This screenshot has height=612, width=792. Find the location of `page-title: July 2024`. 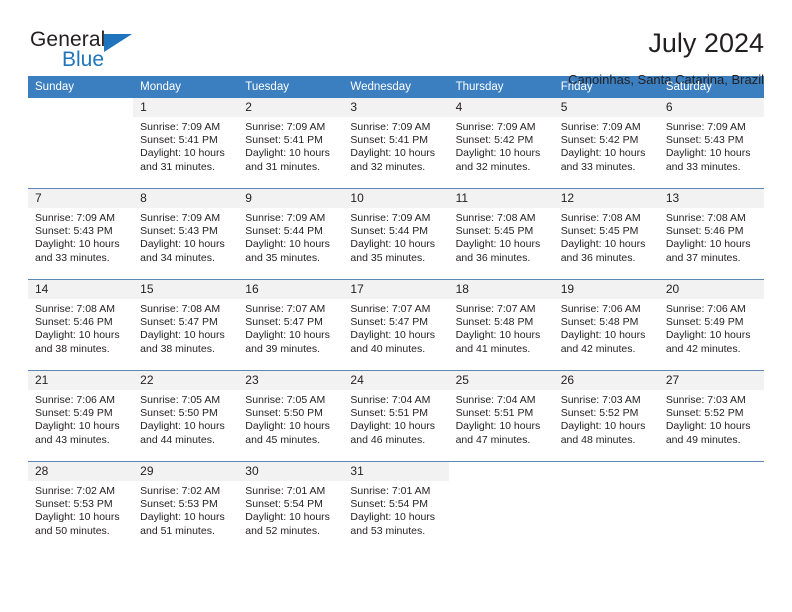

page-title: July 2024 is located at coordinates (706, 43).